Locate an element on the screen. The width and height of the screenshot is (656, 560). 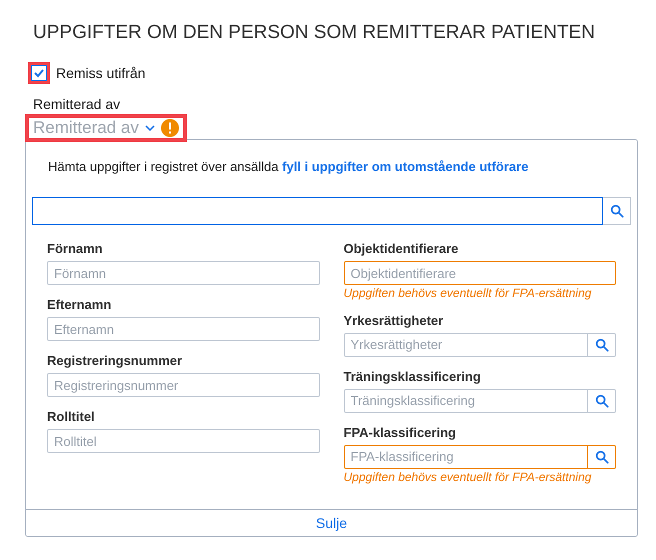
field-label: Efternamn is located at coordinates (79, 305).